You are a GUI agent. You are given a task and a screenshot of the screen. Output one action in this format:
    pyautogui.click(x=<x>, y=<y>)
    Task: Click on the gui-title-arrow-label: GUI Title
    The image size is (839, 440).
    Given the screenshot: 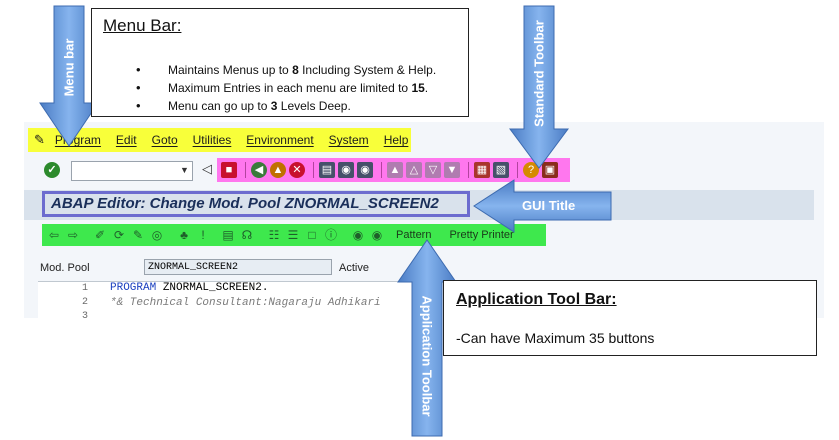 What is the action you would take?
    pyautogui.click(x=549, y=205)
    